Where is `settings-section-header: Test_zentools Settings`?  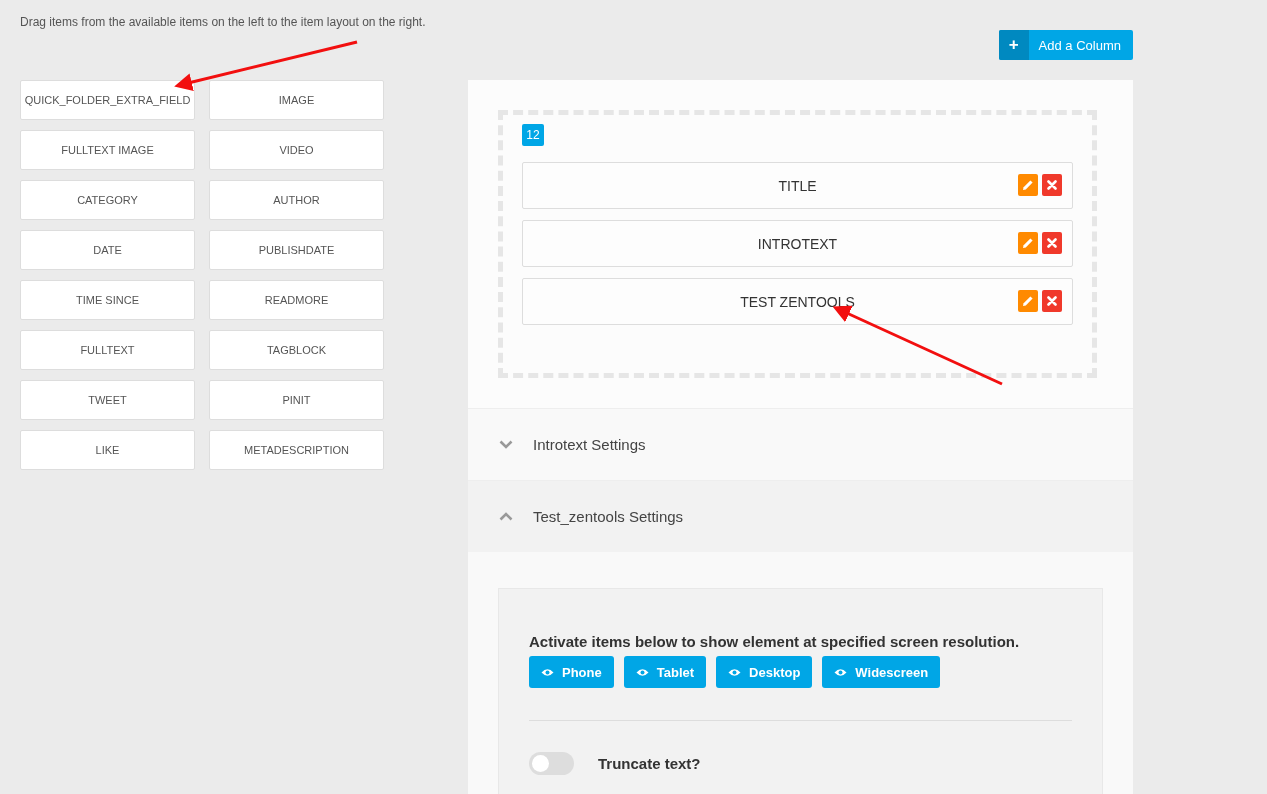
settings-section-header: Test_zentools Settings is located at coordinates (800, 516).